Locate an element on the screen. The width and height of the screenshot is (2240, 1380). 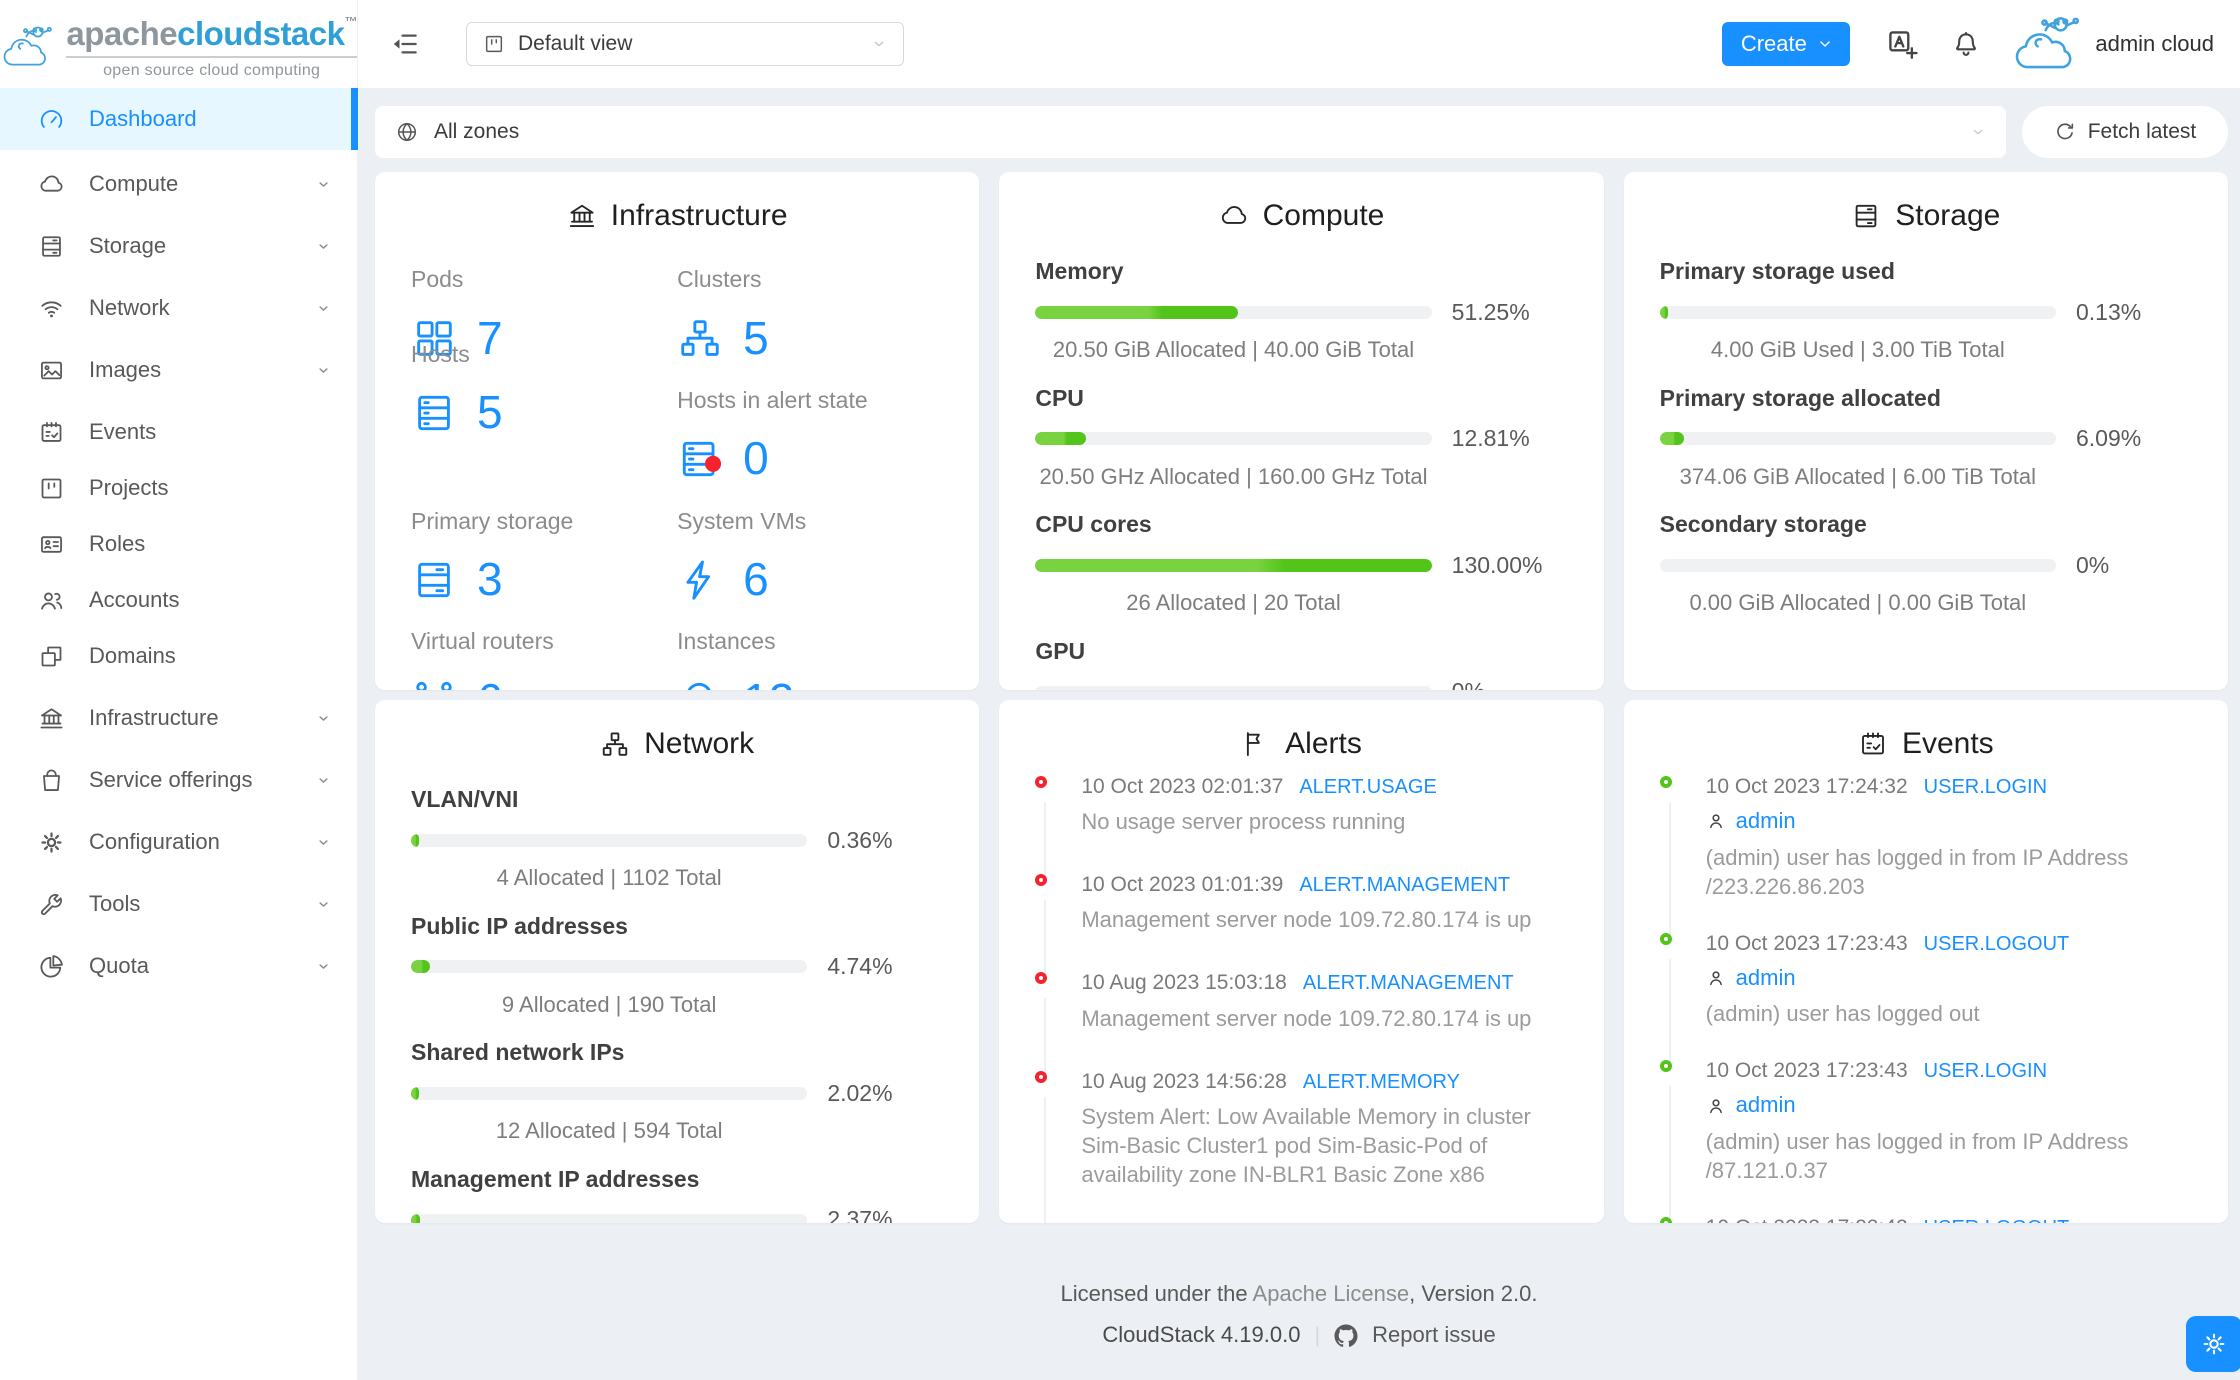
report-issue-link: Report issue is located at coordinates (1434, 1335).